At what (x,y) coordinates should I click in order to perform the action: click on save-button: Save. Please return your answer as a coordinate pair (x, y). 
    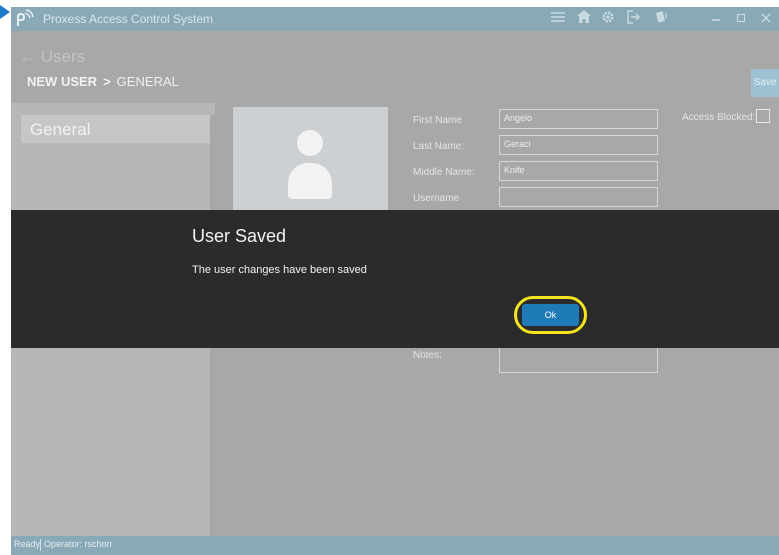
    Looking at the image, I should click on (765, 83).